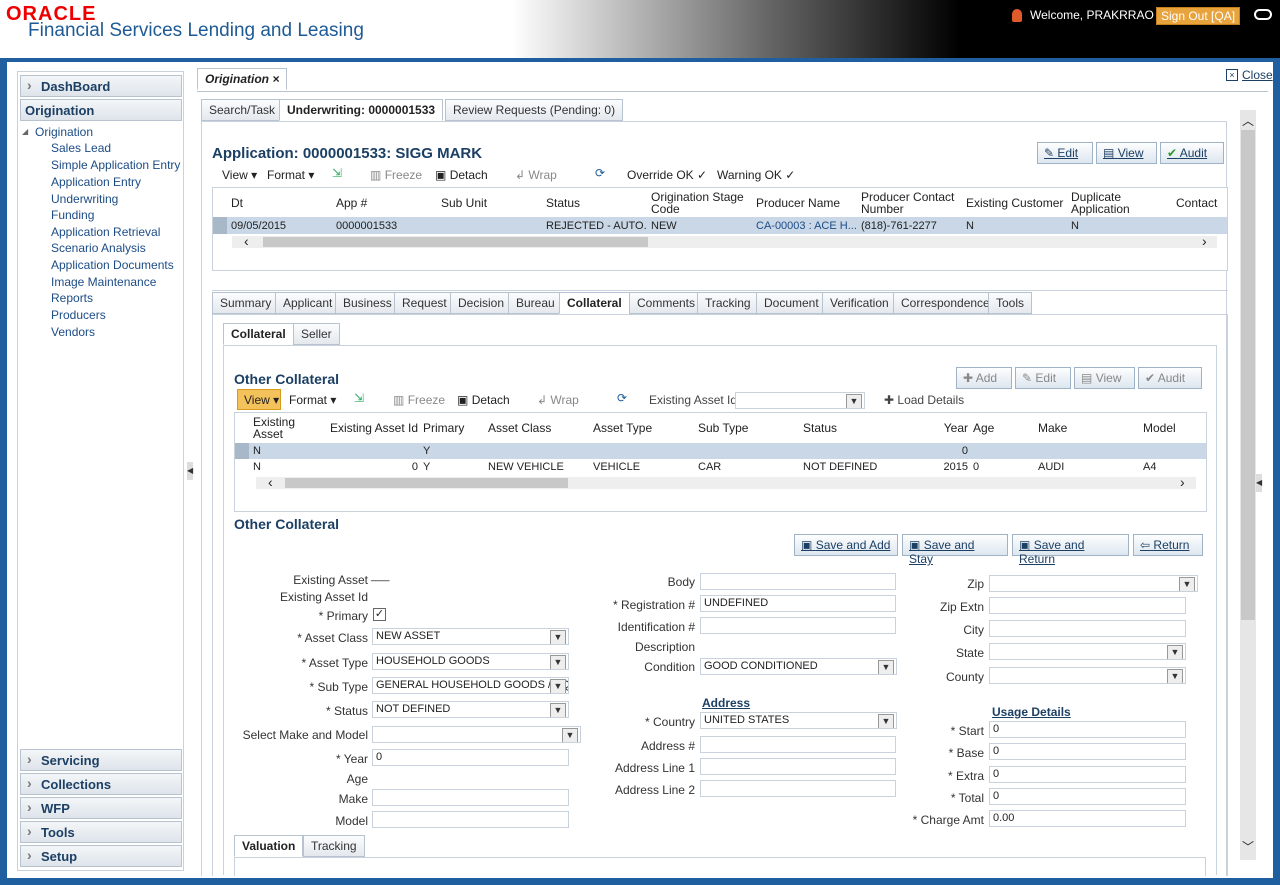  I want to click on tab-tracking: Tracking, so click(728, 303).